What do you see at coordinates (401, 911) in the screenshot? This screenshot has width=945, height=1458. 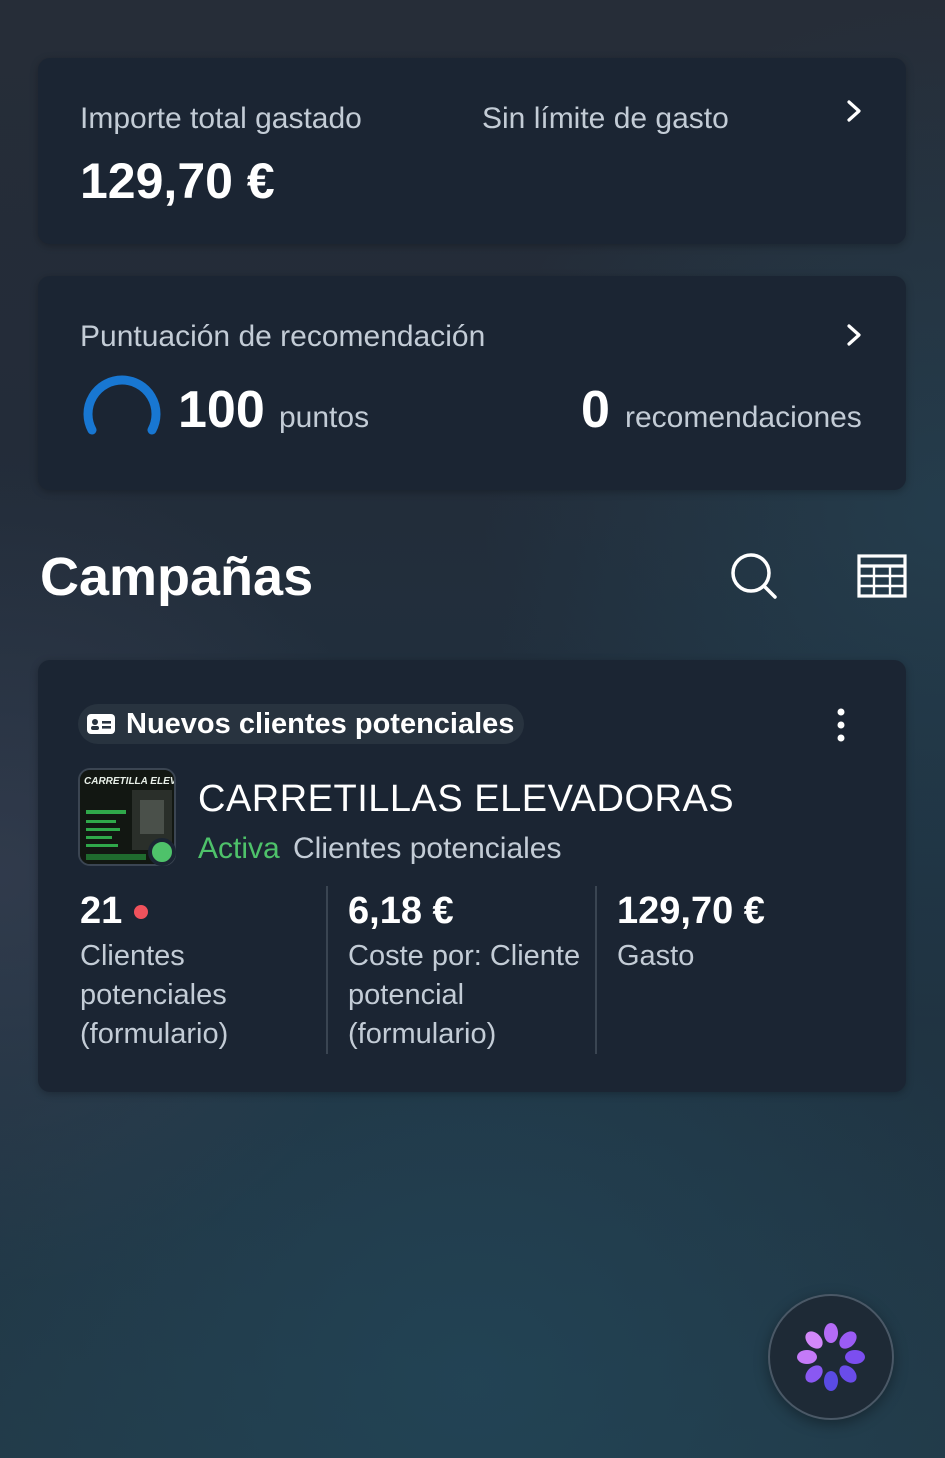 I see `metric-value: 6,18 €` at bounding box center [401, 911].